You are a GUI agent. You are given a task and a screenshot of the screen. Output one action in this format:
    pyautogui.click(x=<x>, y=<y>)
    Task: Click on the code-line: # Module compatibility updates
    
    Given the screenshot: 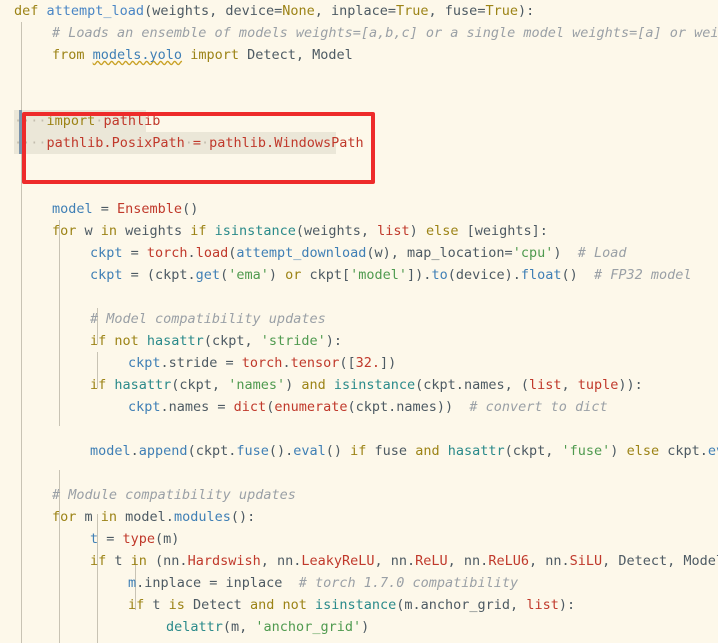 What is the action you would take?
    pyautogui.click(x=359, y=495)
    